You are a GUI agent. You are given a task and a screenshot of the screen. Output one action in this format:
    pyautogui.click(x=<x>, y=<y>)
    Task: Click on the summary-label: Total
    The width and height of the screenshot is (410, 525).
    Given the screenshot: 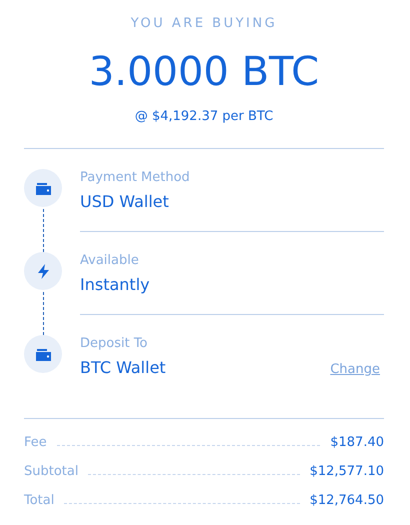 What is the action you would take?
    pyautogui.click(x=39, y=500)
    